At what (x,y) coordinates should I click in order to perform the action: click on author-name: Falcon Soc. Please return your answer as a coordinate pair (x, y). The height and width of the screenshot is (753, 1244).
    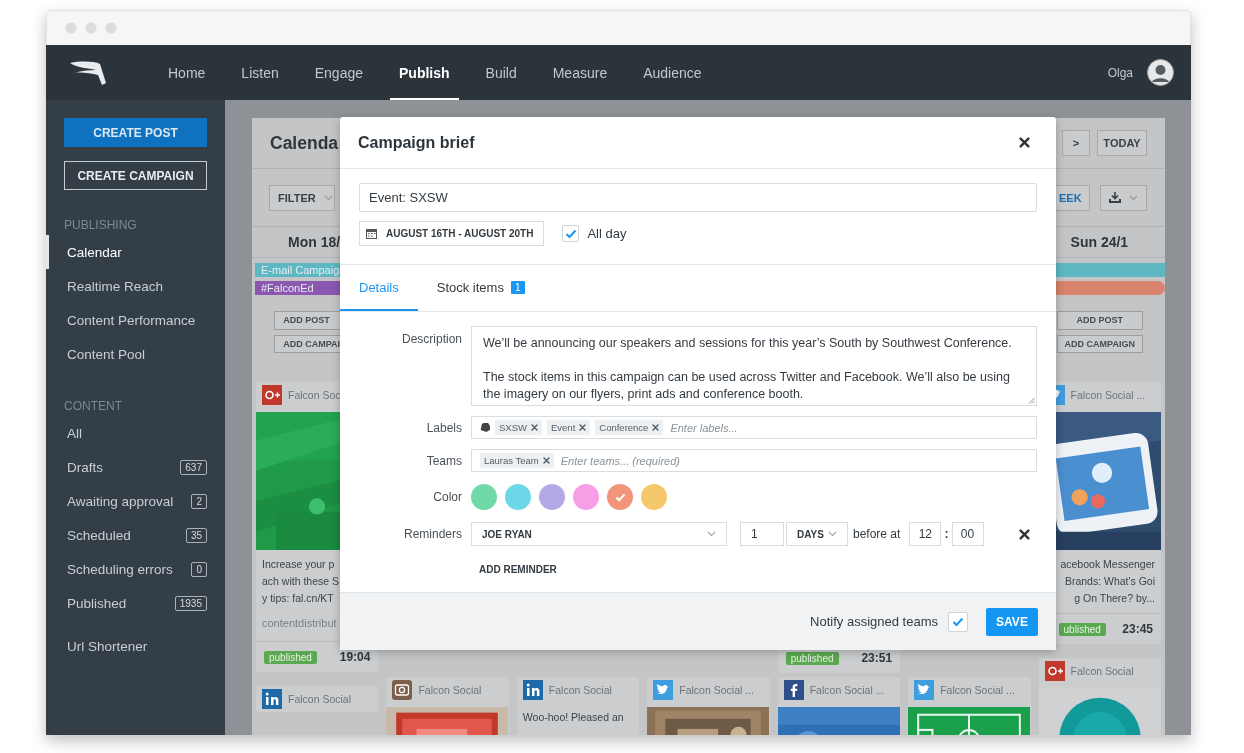
    Looking at the image, I should click on (314, 395).